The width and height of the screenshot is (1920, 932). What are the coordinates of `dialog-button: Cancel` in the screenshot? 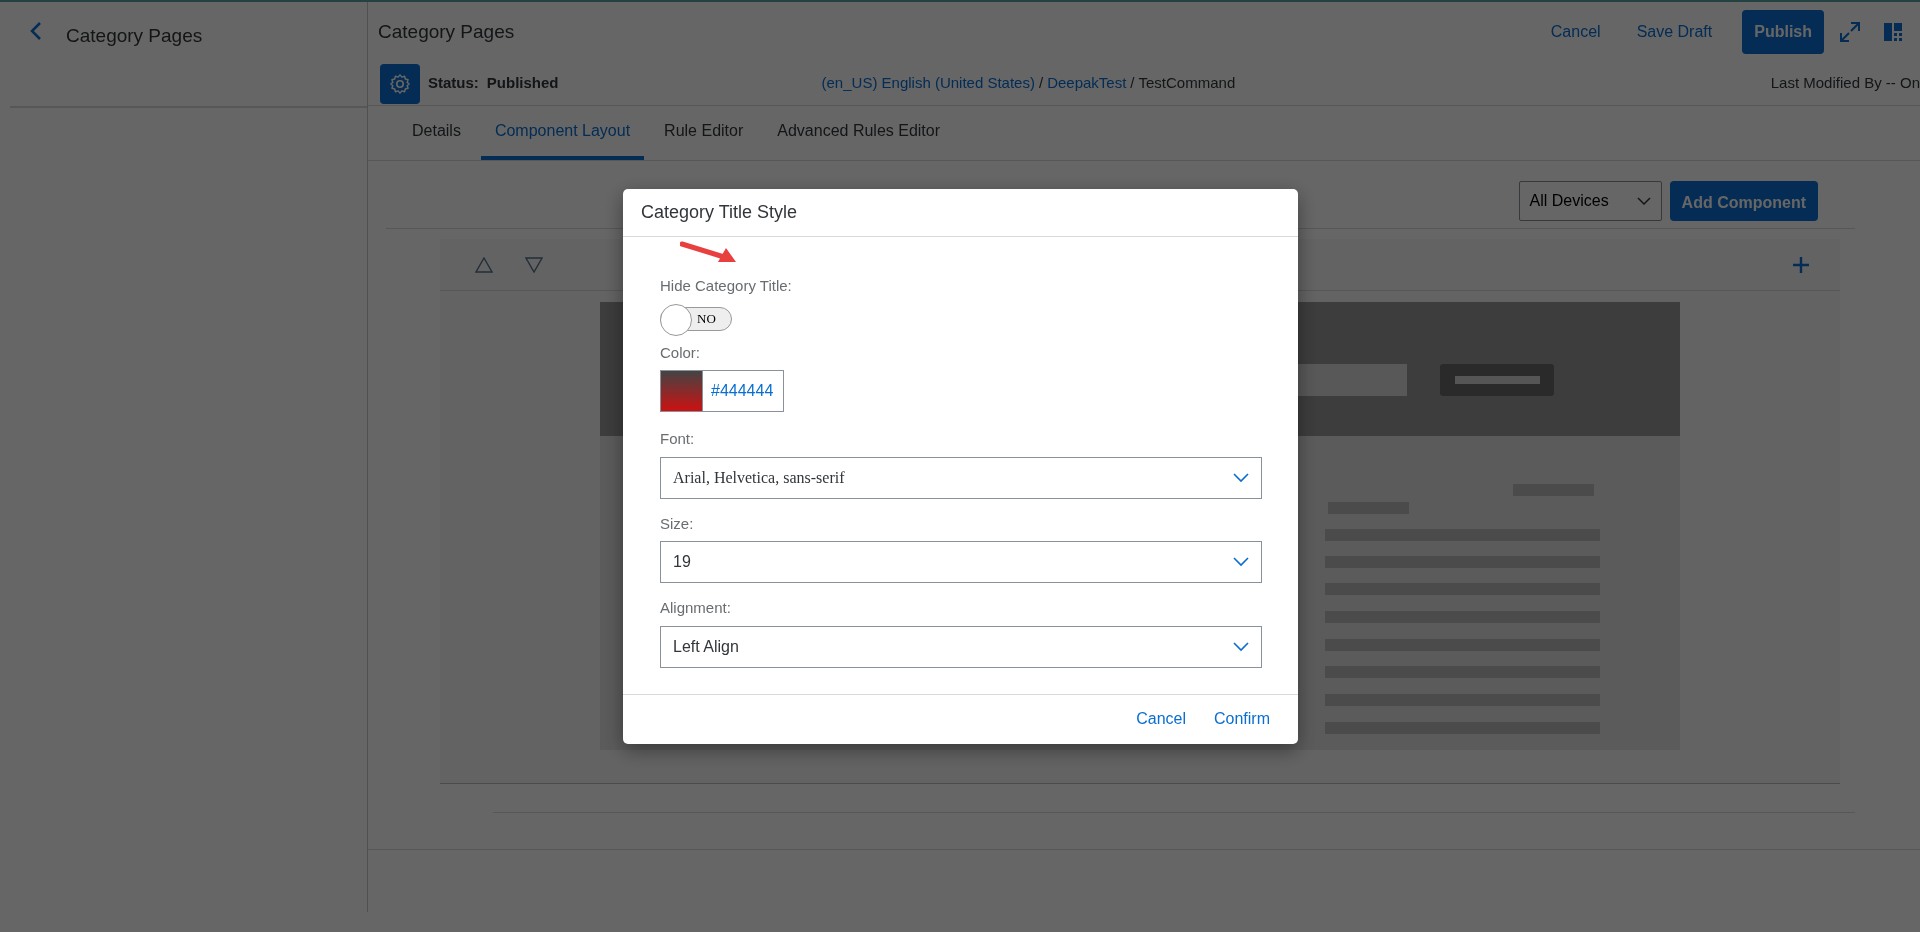 It's located at (1161, 719).